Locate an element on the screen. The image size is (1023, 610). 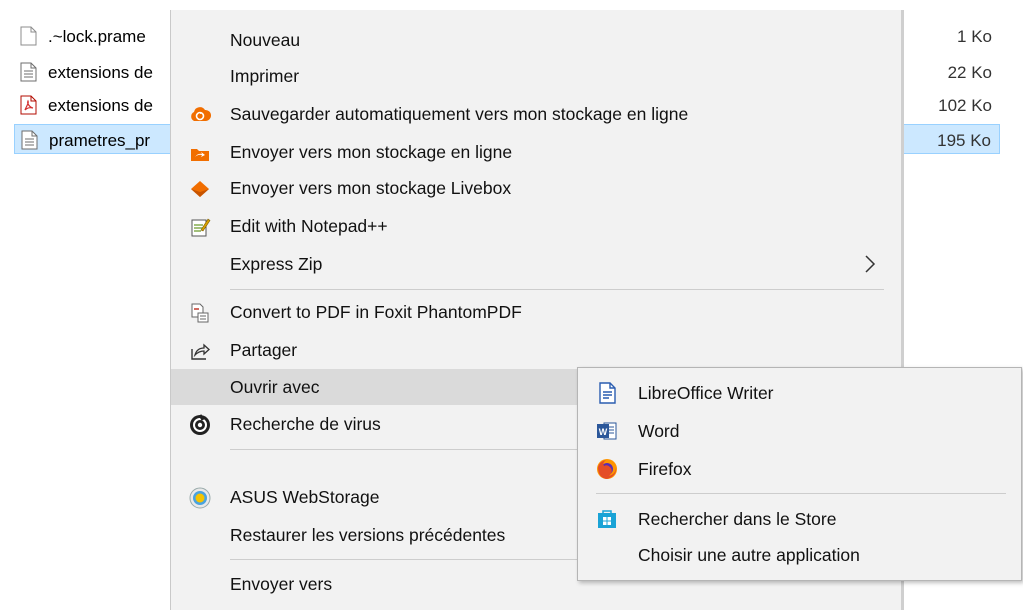
asus-webstorage-icon is located at coordinates (200, 498).